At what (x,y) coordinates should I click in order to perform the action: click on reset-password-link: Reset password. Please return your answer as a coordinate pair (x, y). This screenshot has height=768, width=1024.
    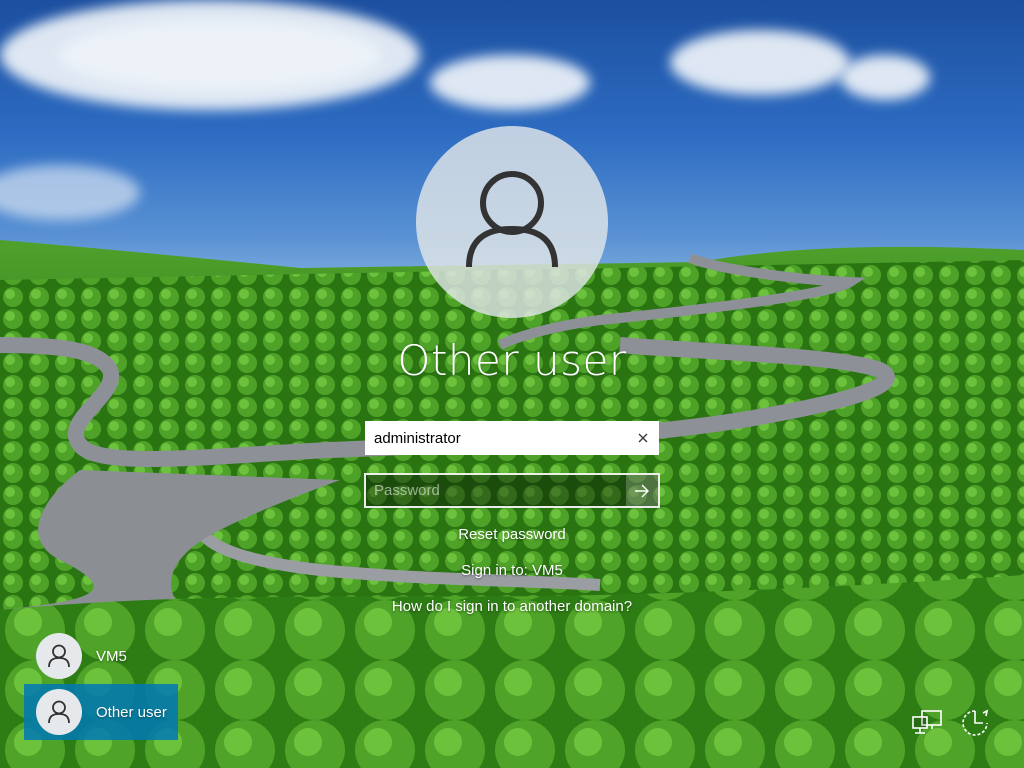
    Looking at the image, I should click on (512, 534).